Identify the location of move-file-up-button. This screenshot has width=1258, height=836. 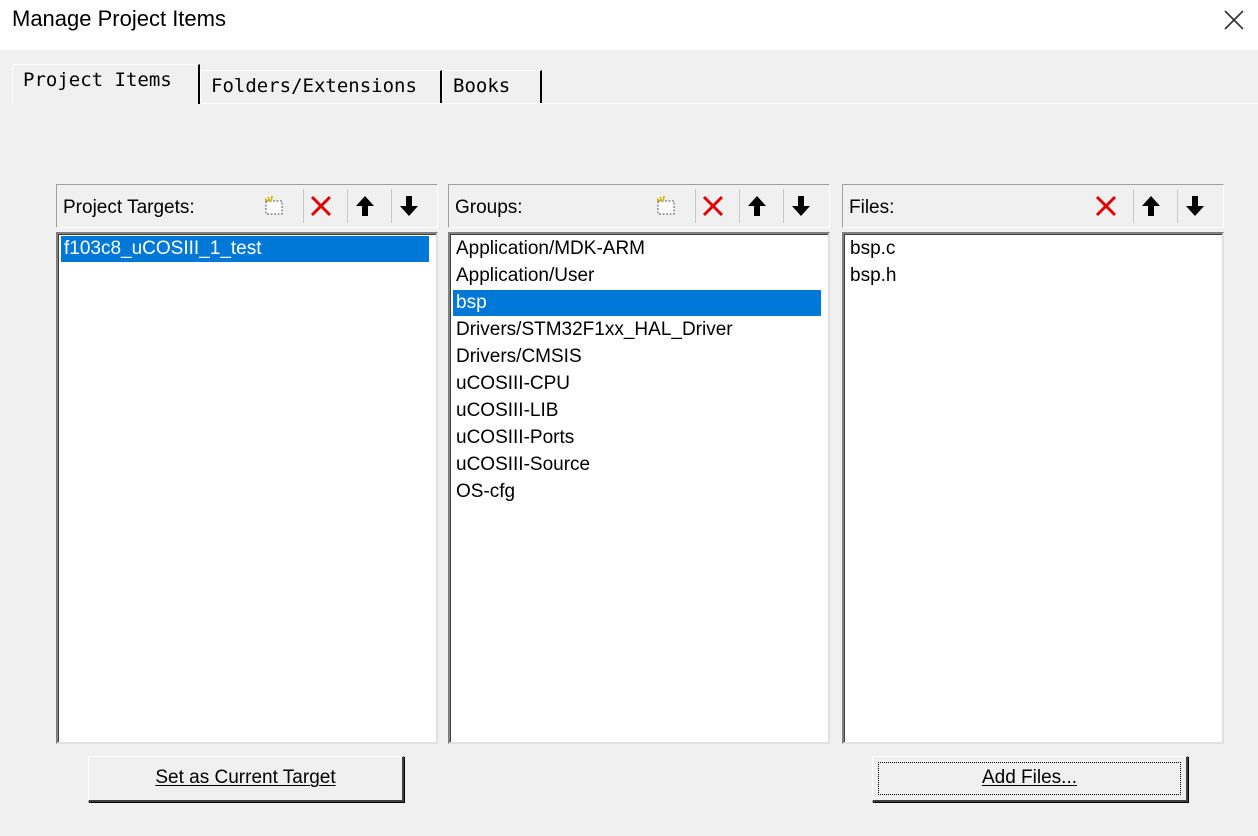
(1150, 206).